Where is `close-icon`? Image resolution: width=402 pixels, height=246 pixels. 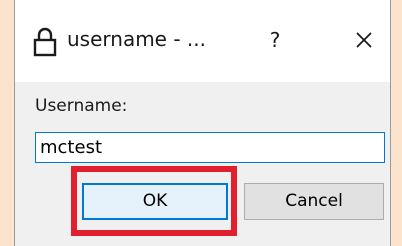 close-icon is located at coordinates (364, 40).